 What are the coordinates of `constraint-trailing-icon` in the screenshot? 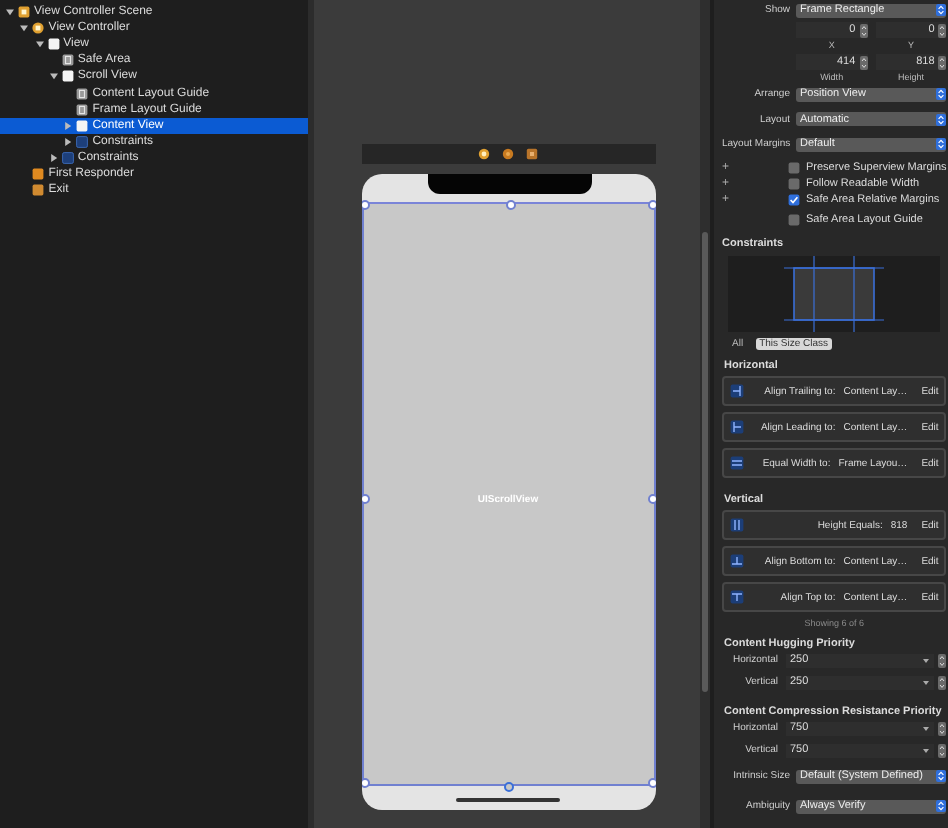 It's located at (737, 391).